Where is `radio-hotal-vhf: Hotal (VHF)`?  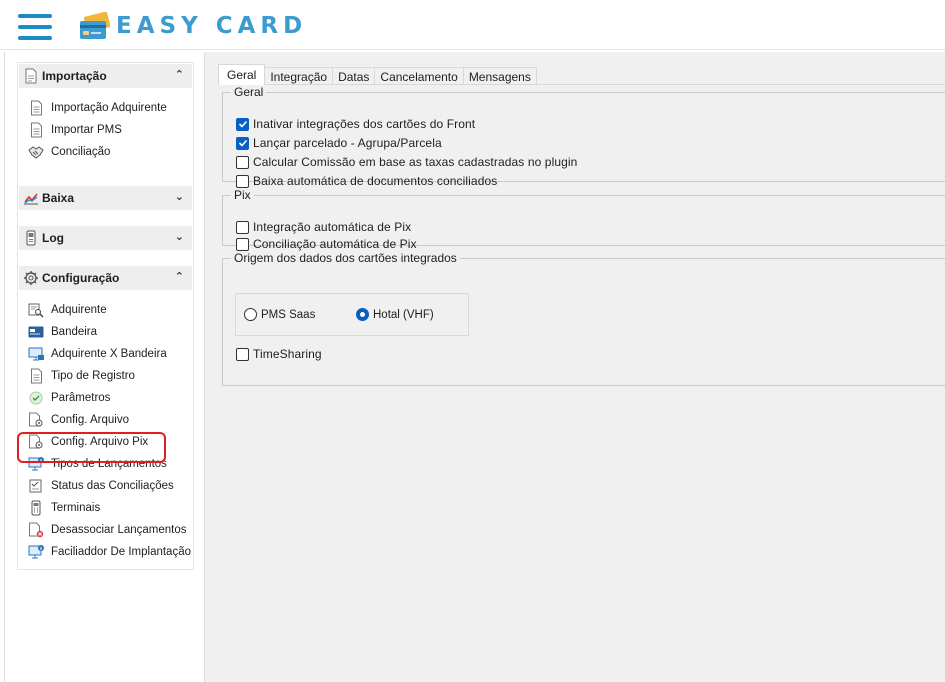 radio-hotal-vhf: Hotal (VHF) is located at coordinates (395, 314).